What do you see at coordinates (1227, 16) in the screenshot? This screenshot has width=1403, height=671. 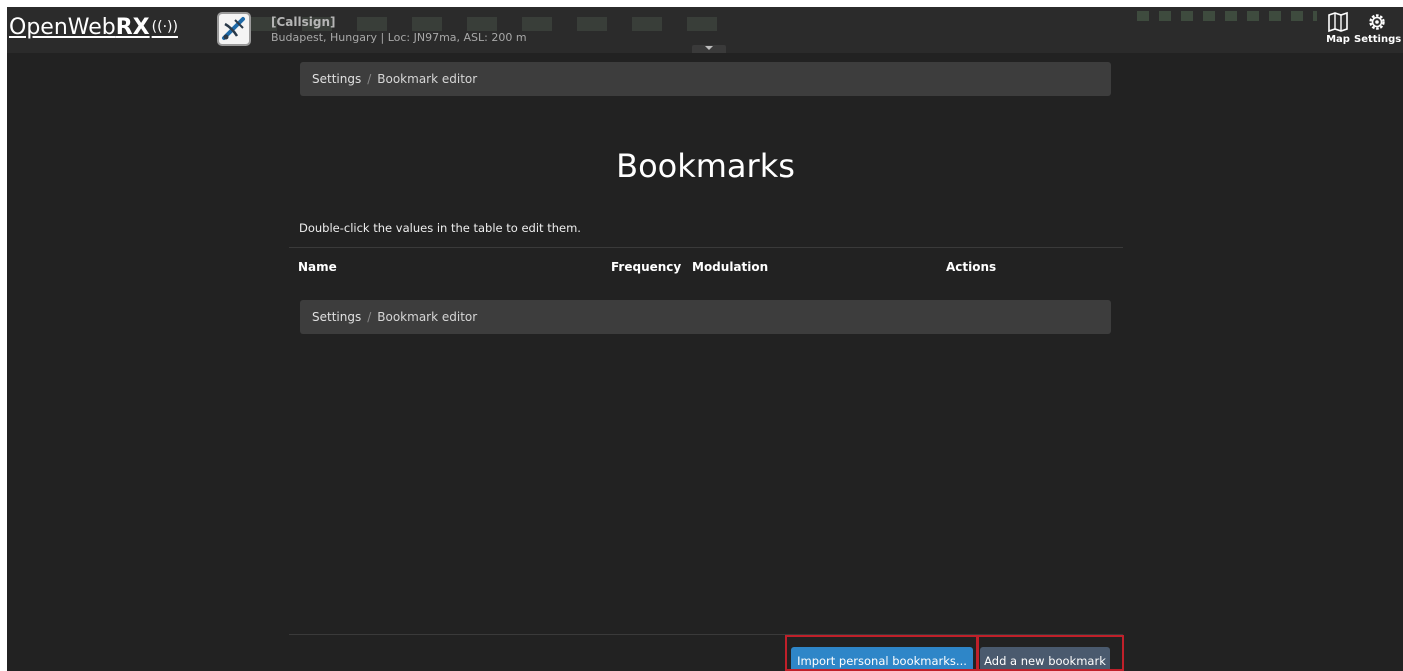 I see `header-background-artifact` at bounding box center [1227, 16].